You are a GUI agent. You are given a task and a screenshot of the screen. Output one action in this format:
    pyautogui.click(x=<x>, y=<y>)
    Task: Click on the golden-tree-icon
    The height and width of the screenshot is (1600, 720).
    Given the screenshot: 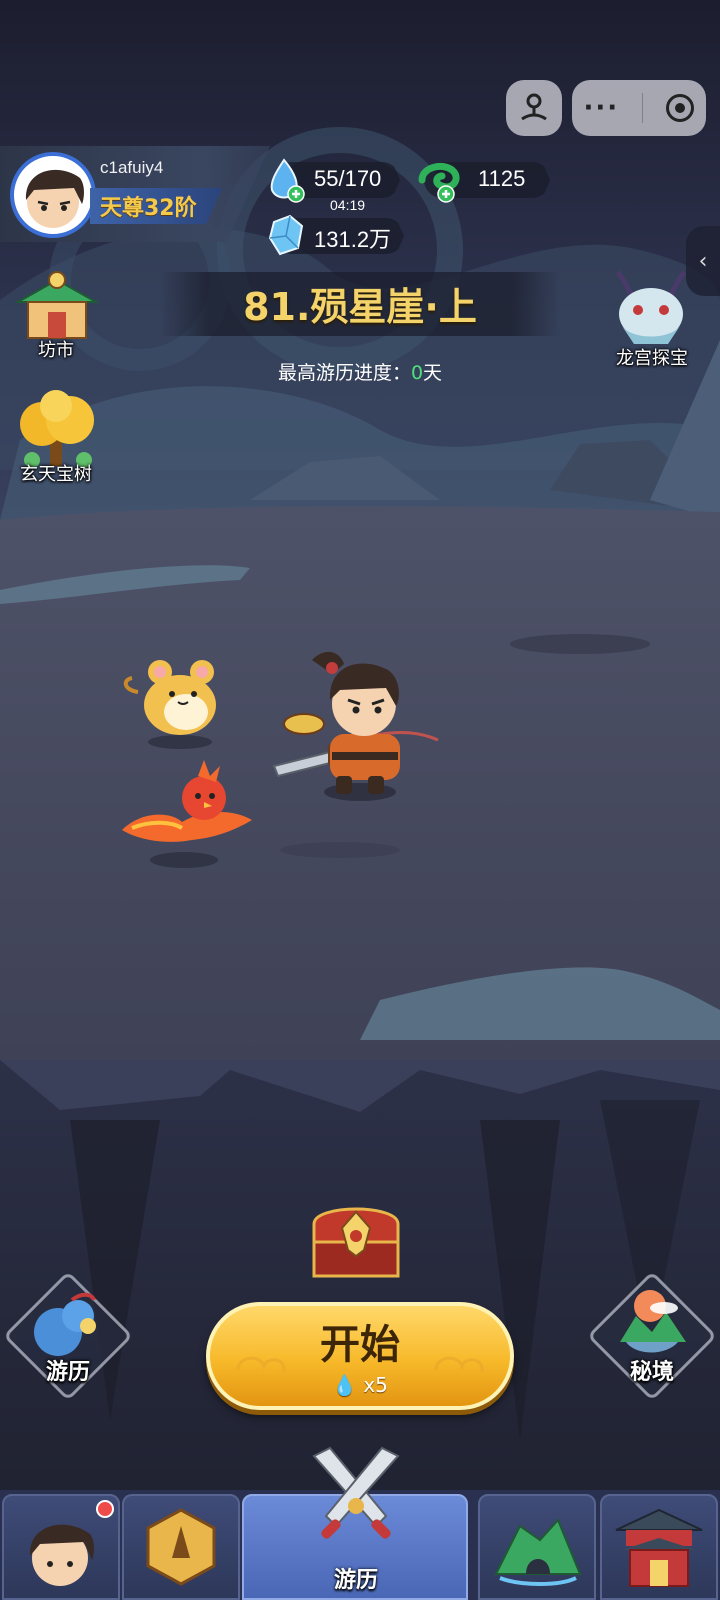 What is the action you would take?
    pyautogui.click(x=57, y=430)
    